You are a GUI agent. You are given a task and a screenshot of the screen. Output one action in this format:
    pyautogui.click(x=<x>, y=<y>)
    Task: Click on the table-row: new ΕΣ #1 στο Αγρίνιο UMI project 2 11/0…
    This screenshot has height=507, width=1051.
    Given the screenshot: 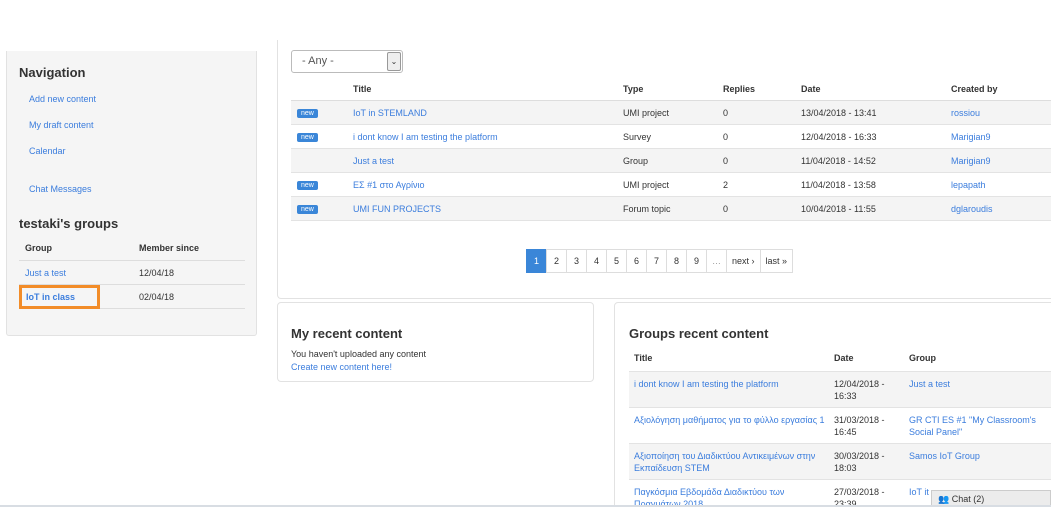 What is the action you would take?
    pyautogui.click(x=671, y=185)
    